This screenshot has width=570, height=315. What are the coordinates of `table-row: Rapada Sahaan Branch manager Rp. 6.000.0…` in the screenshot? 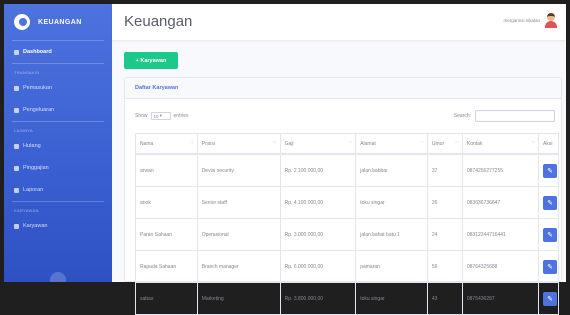 It's located at (347, 266).